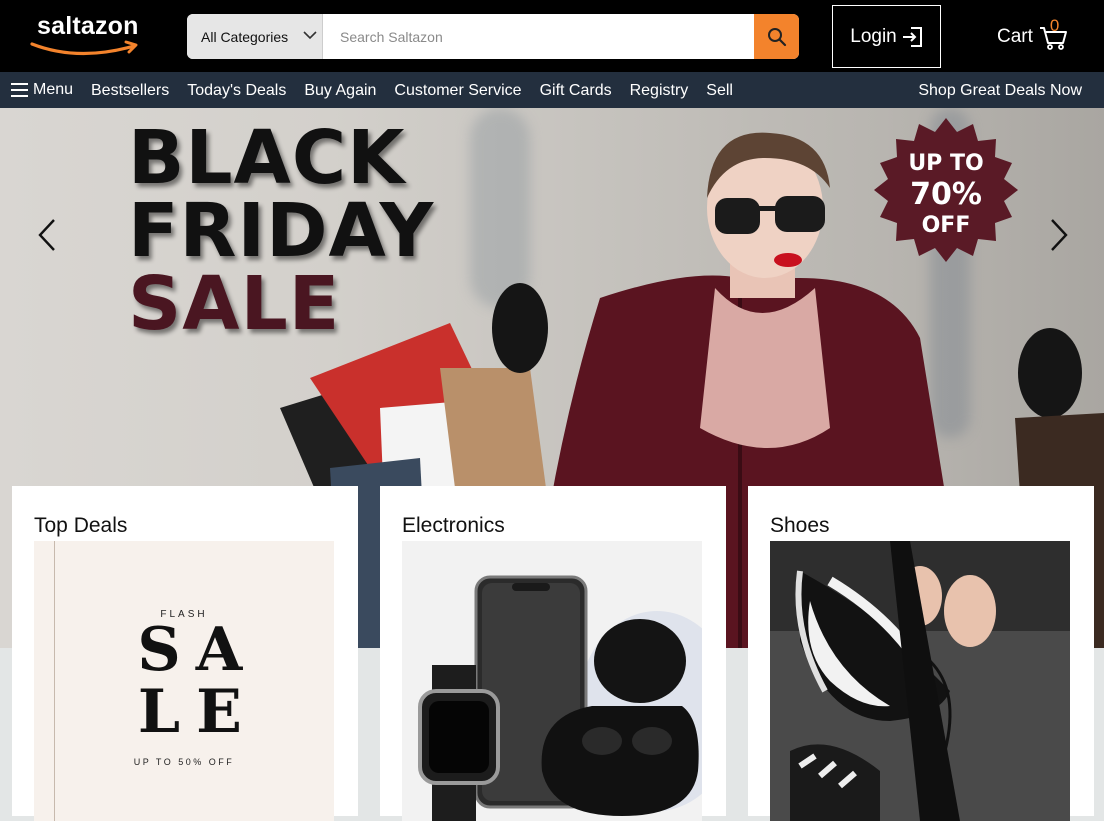 The height and width of the screenshot is (821, 1104). I want to click on nav-link-gift-cards: Gift Cards, so click(576, 91).